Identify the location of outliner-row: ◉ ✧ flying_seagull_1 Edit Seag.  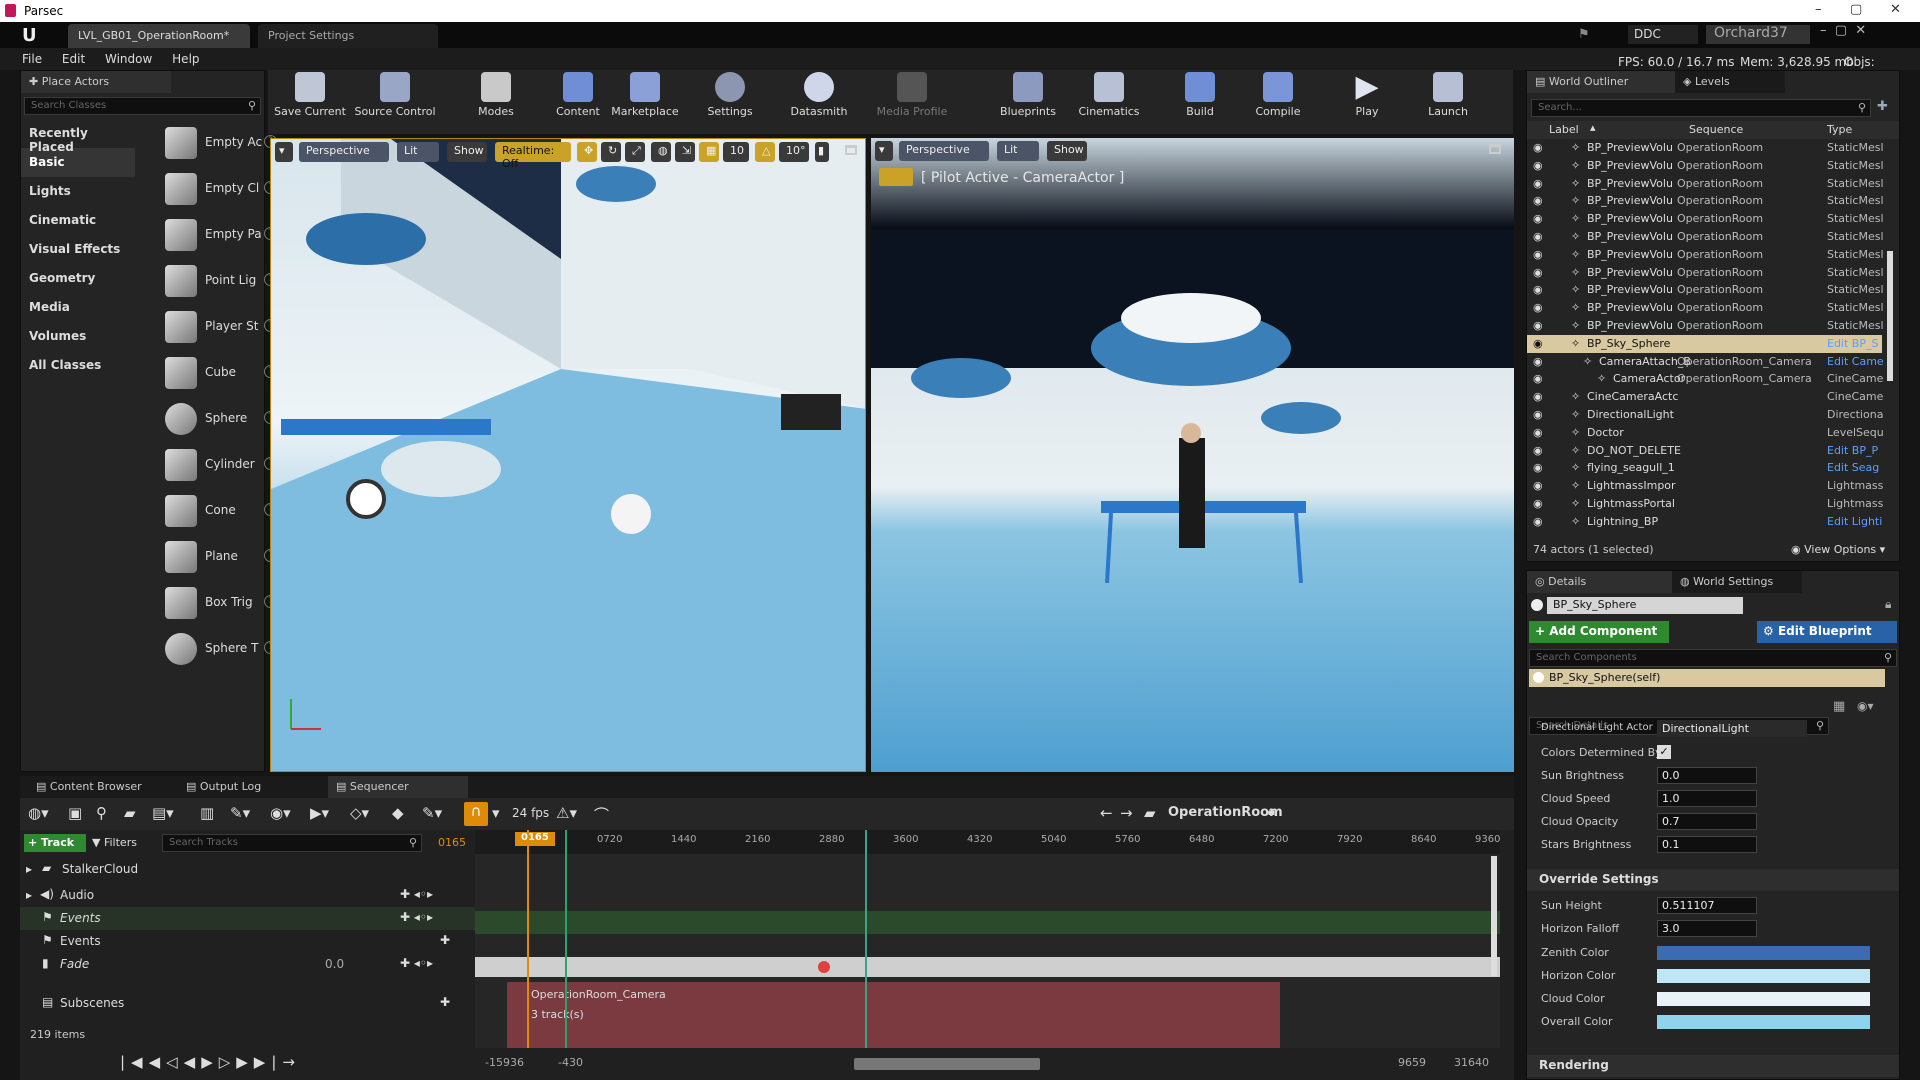
(1704, 468).